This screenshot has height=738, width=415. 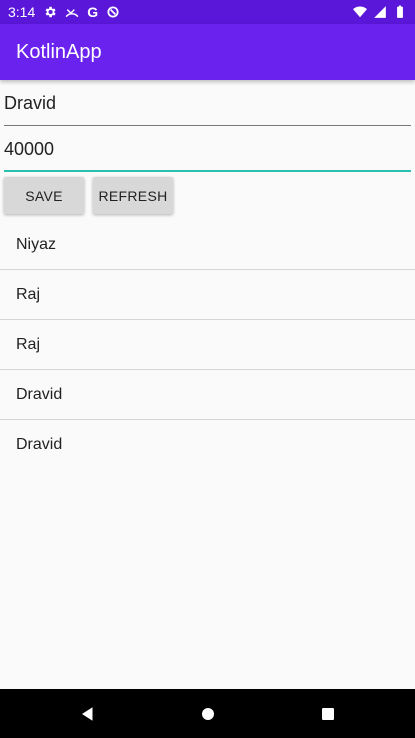 What do you see at coordinates (207, 52) in the screenshot?
I see `app-bar: KotlinApp` at bounding box center [207, 52].